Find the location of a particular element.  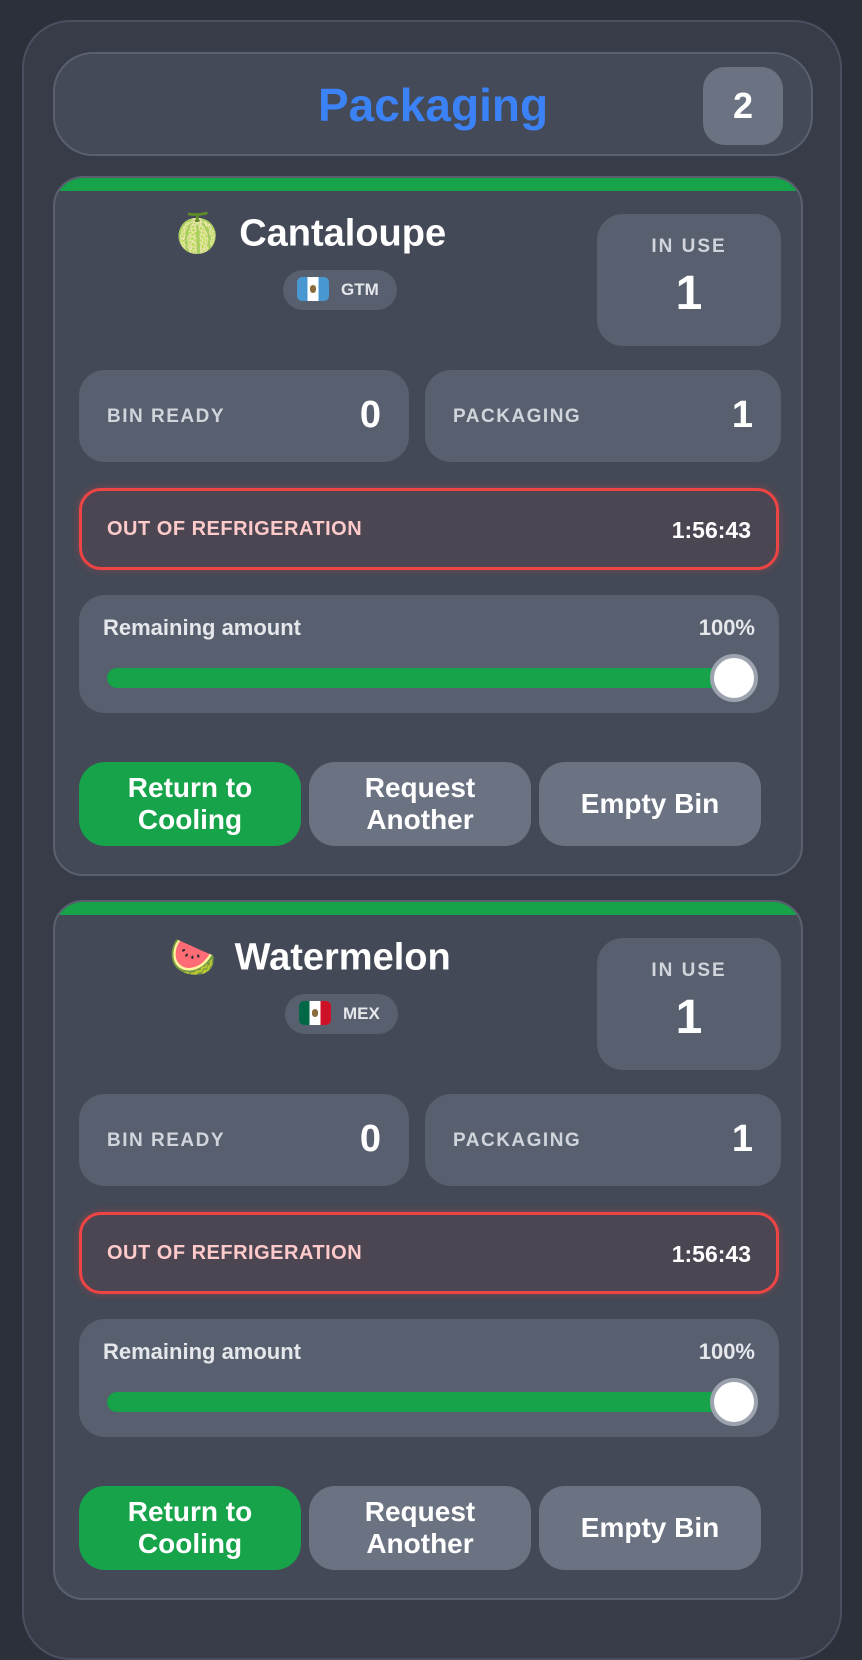

panel-header: Packaging 2 is located at coordinates (433, 104).